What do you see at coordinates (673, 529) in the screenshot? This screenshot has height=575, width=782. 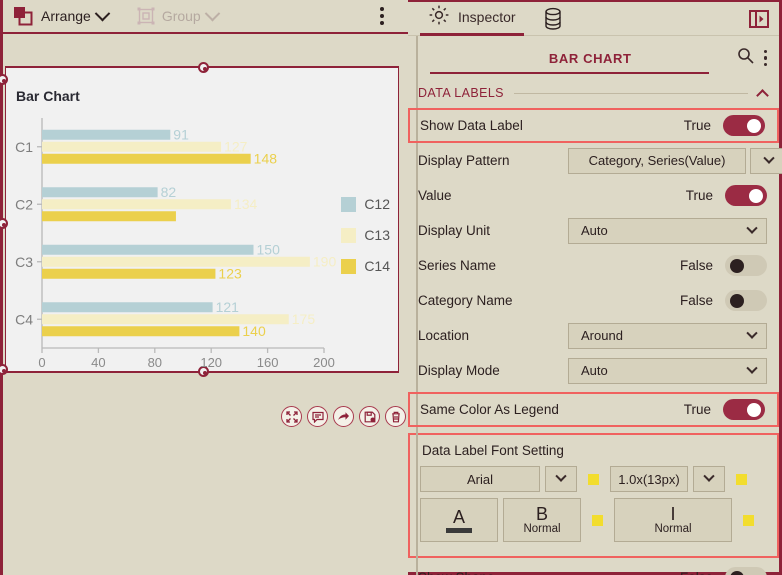 I see `italic-state: Normal` at bounding box center [673, 529].